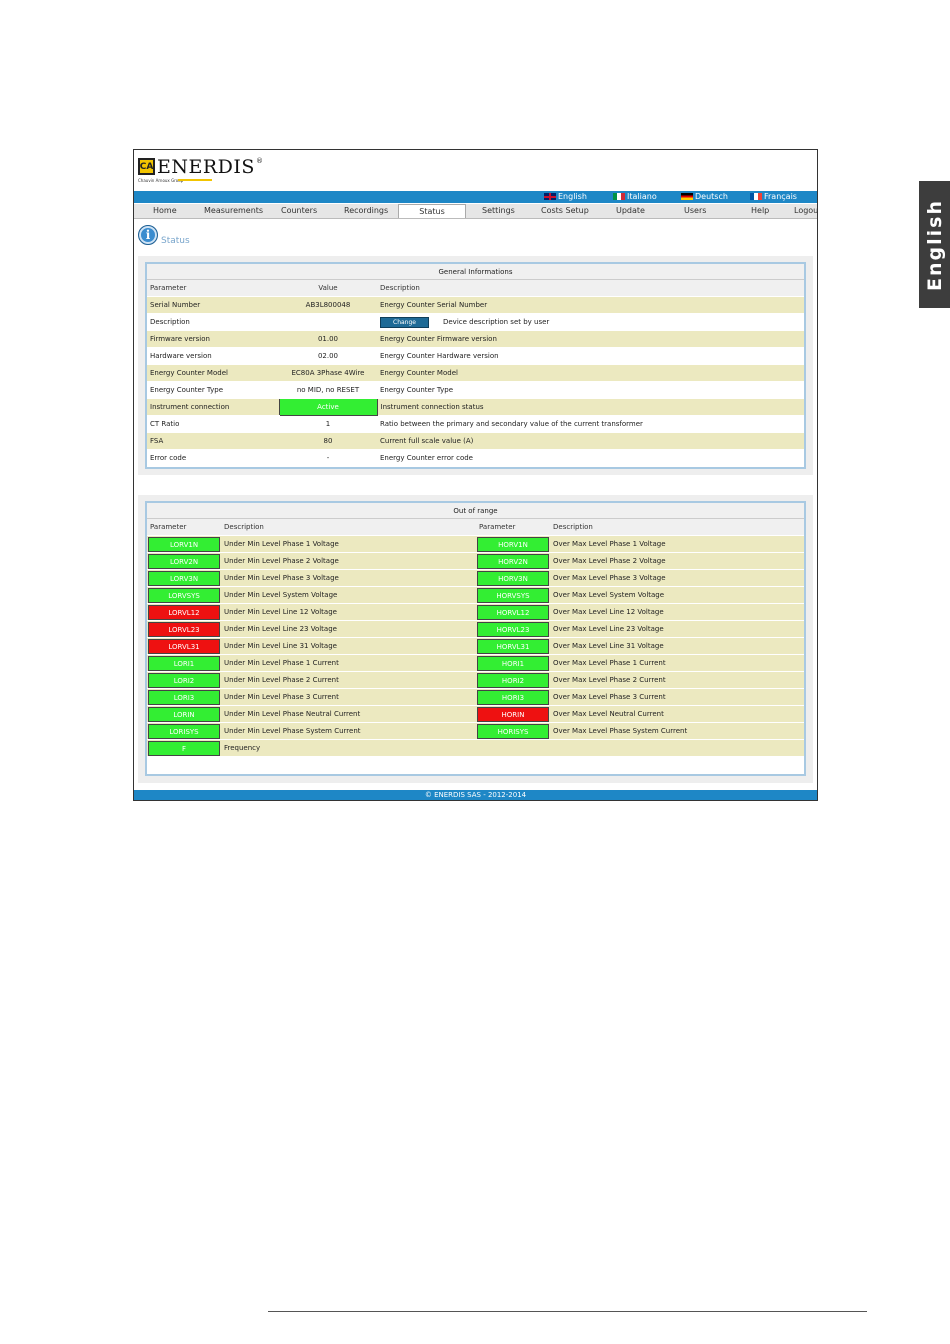 The image size is (950, 1344). What do you see at coordinates (513, 697) in the screenshot?
I see `status-badge: HORI3` at bounding box center [513, 697].